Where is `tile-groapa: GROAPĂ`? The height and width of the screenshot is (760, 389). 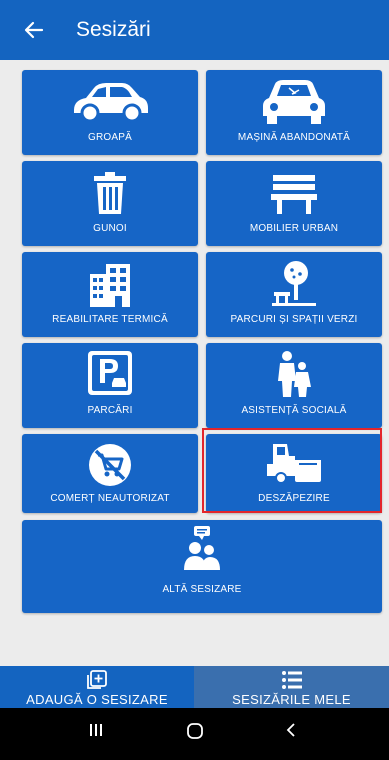 tile-groapa: GROAPĂ is located at coordinates (110, 112).